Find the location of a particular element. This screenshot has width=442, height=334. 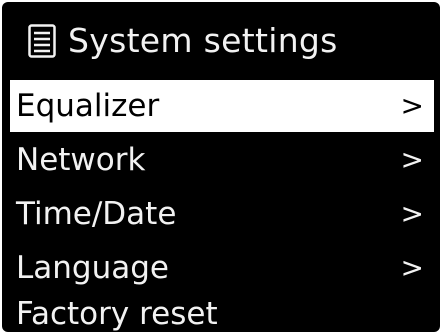

list-icon is located at coordinates (42, 41).